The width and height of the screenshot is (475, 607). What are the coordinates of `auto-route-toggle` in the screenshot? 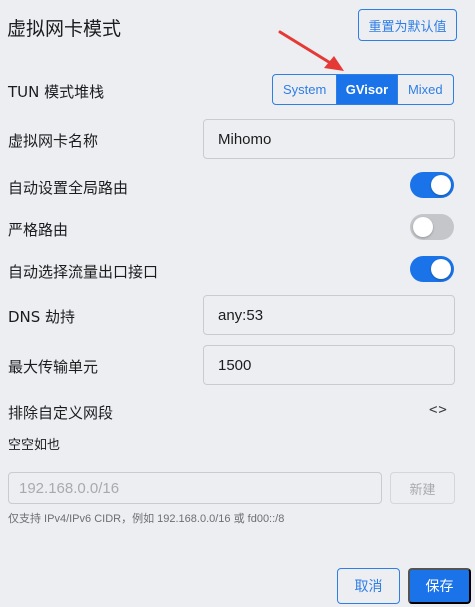 It's located at (432, 185).